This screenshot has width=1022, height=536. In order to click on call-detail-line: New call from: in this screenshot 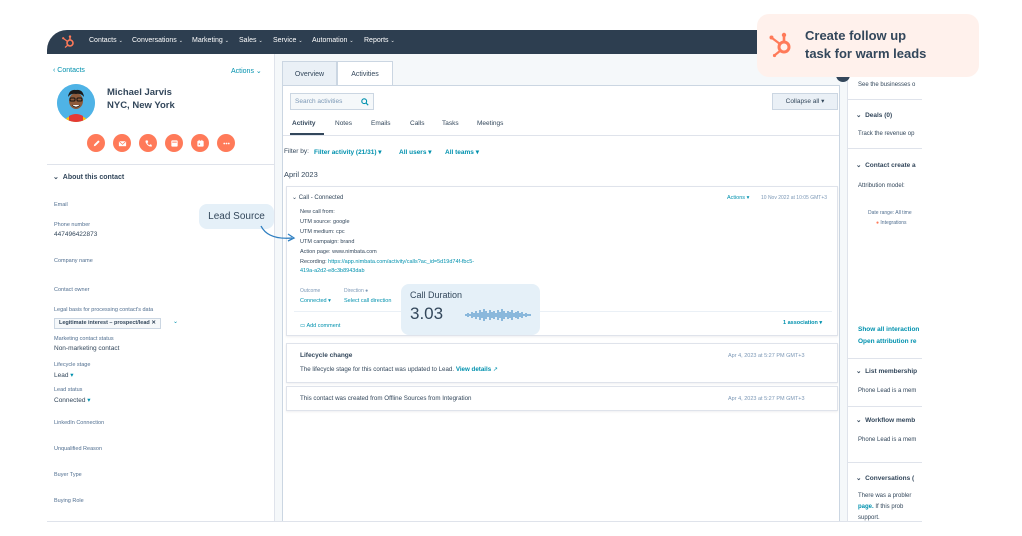, I will do `click(317, 212)`.